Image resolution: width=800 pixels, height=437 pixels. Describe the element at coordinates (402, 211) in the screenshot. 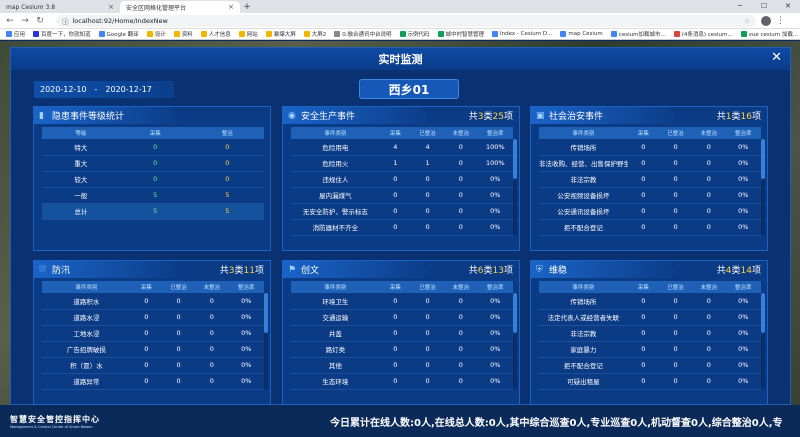

I see `table-row: 无安全防护、警示标志 0 0 0 0%` at that location.